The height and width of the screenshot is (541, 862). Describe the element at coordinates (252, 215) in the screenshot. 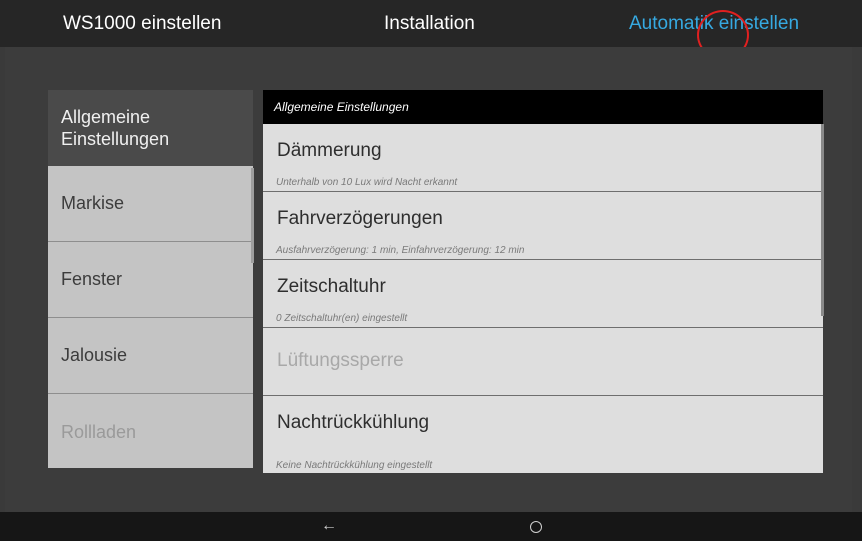

I see `sidebar-scrollbar` at that location.